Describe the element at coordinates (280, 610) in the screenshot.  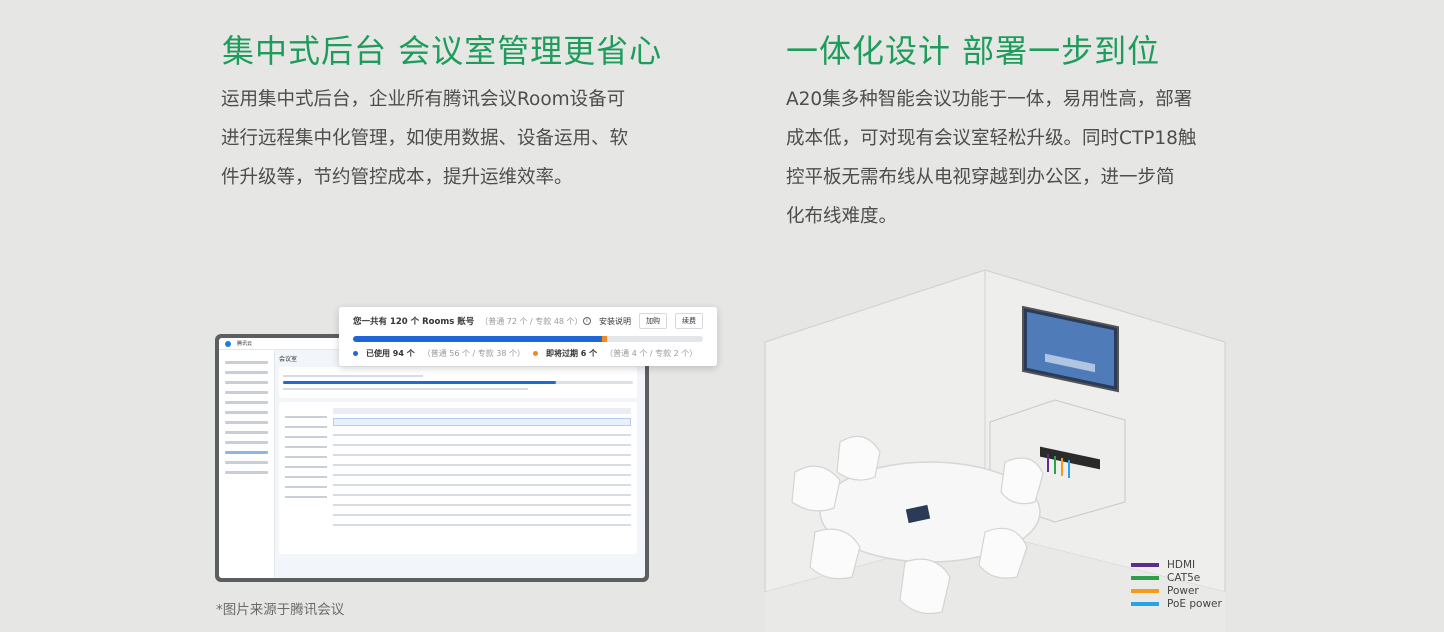
I see `image-source-caption: *图片来源于腾讯会议` at that location.